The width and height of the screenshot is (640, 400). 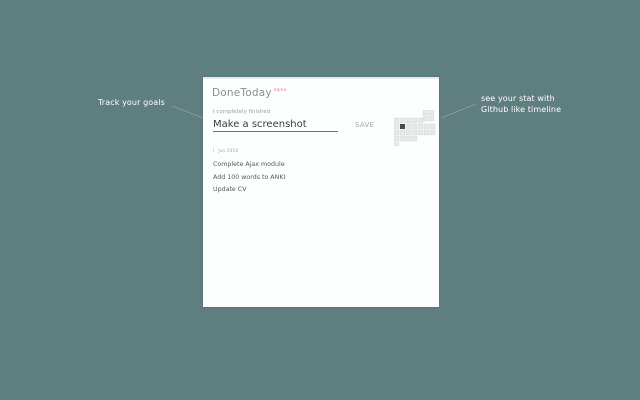 I want to click on save-button: SAVE, so click(x=364, y=125).